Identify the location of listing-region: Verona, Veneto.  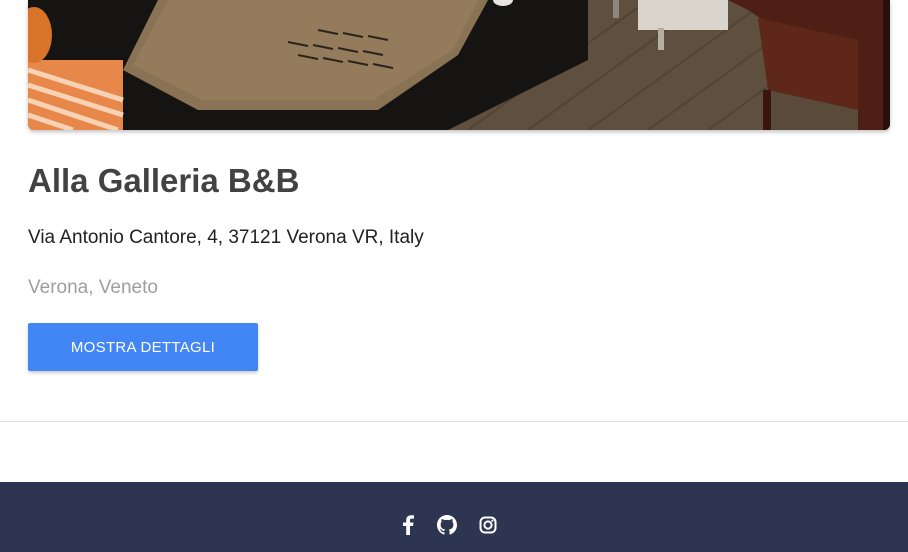
(93, 287).